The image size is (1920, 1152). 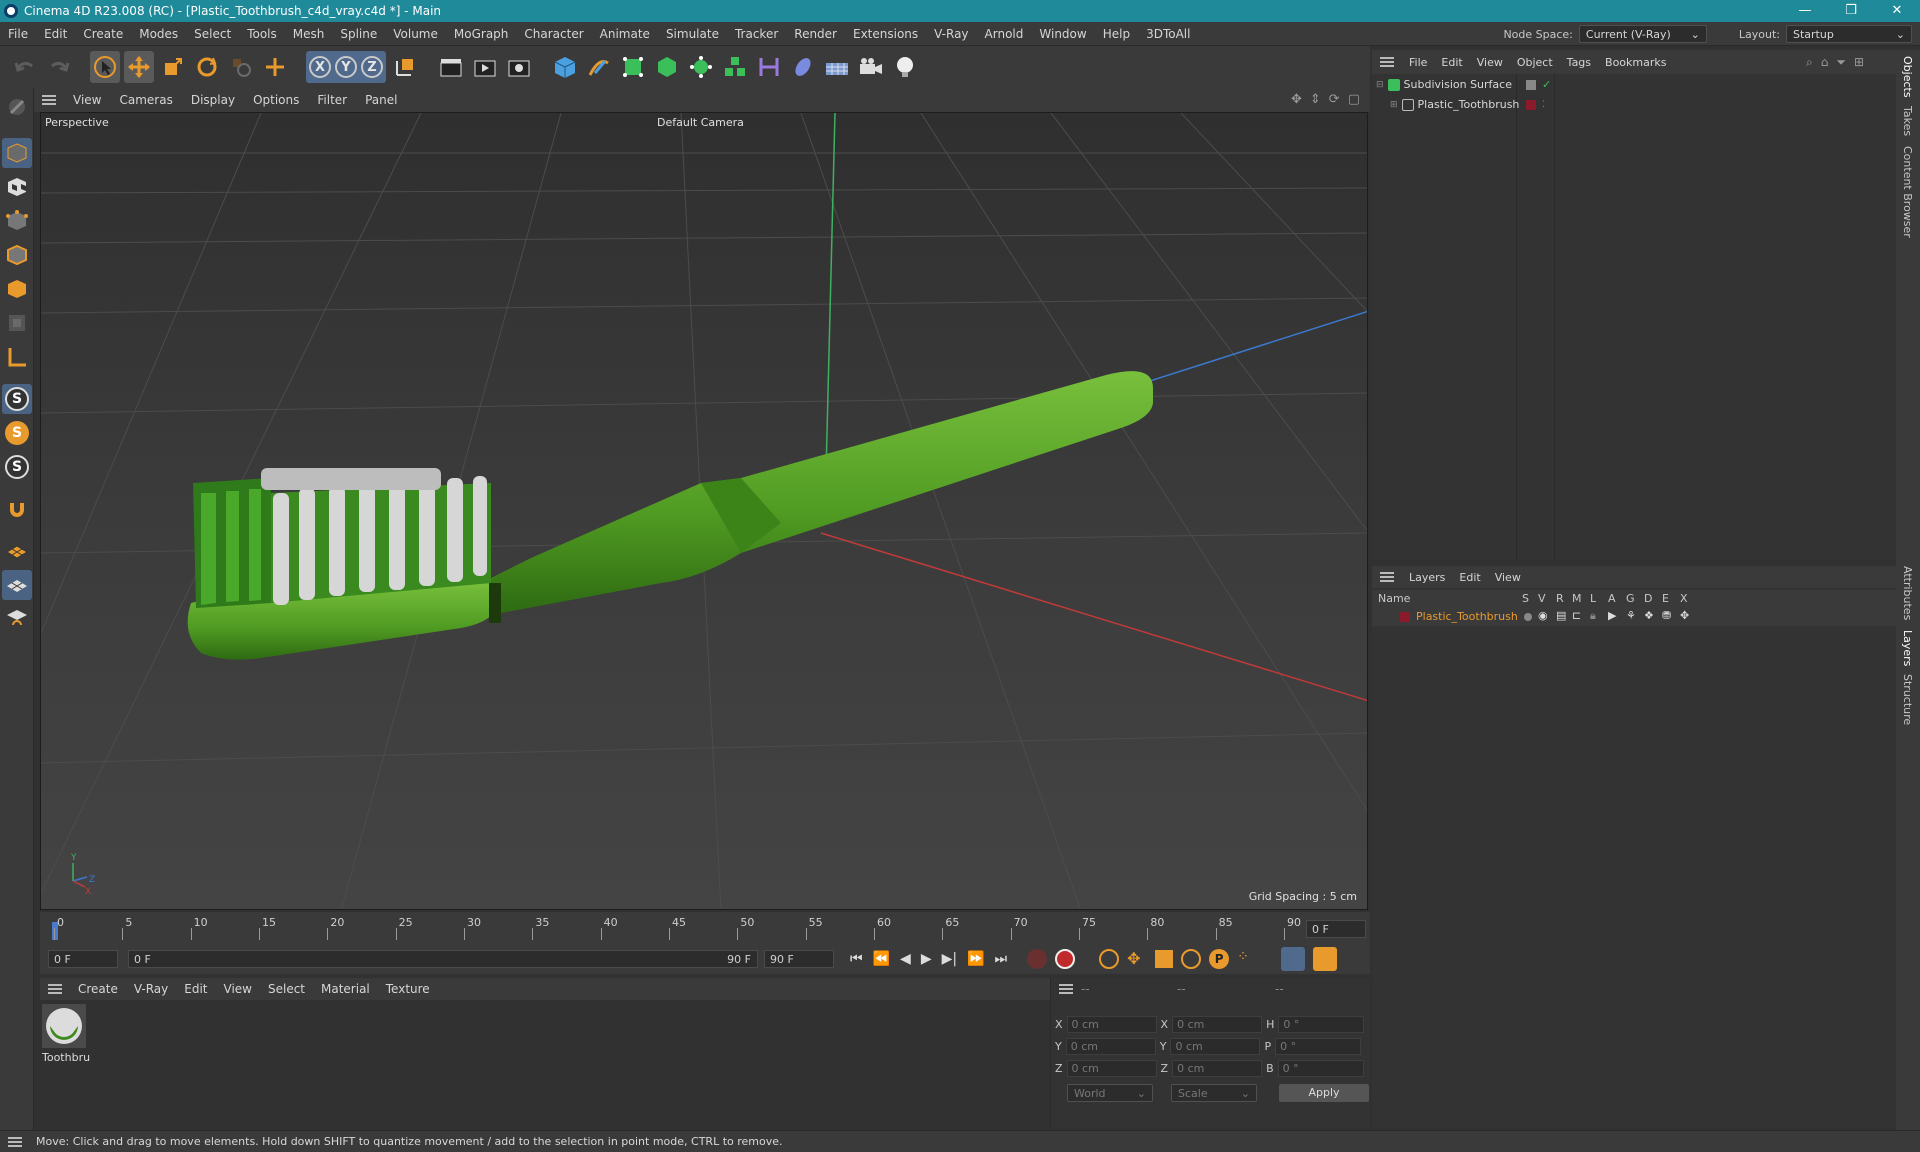 I want to click on viewport-rotate-icon: ⟳, so click(x=1334, y=99).